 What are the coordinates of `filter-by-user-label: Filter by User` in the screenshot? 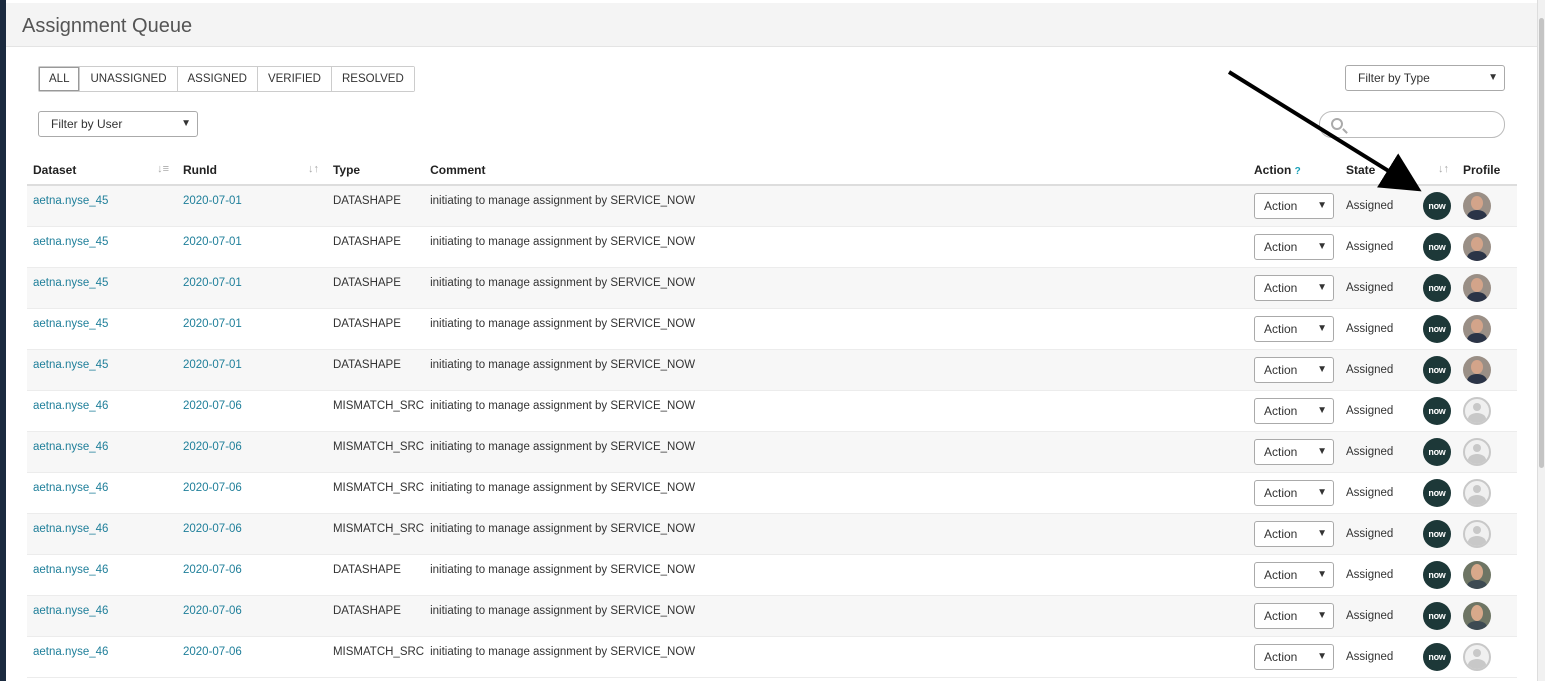 It's located at (87, 124).